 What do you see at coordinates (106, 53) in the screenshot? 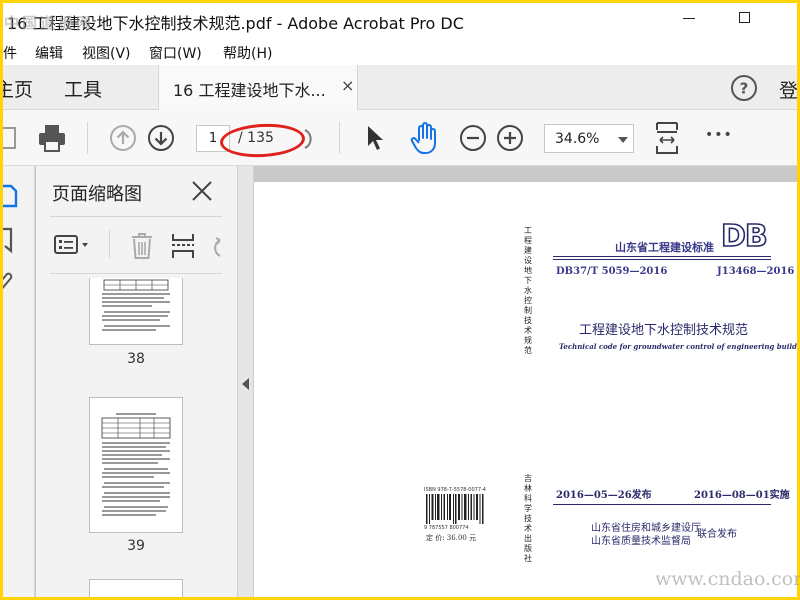
I see `menu-view: 视图(V)` at bounding box center [106, 53].